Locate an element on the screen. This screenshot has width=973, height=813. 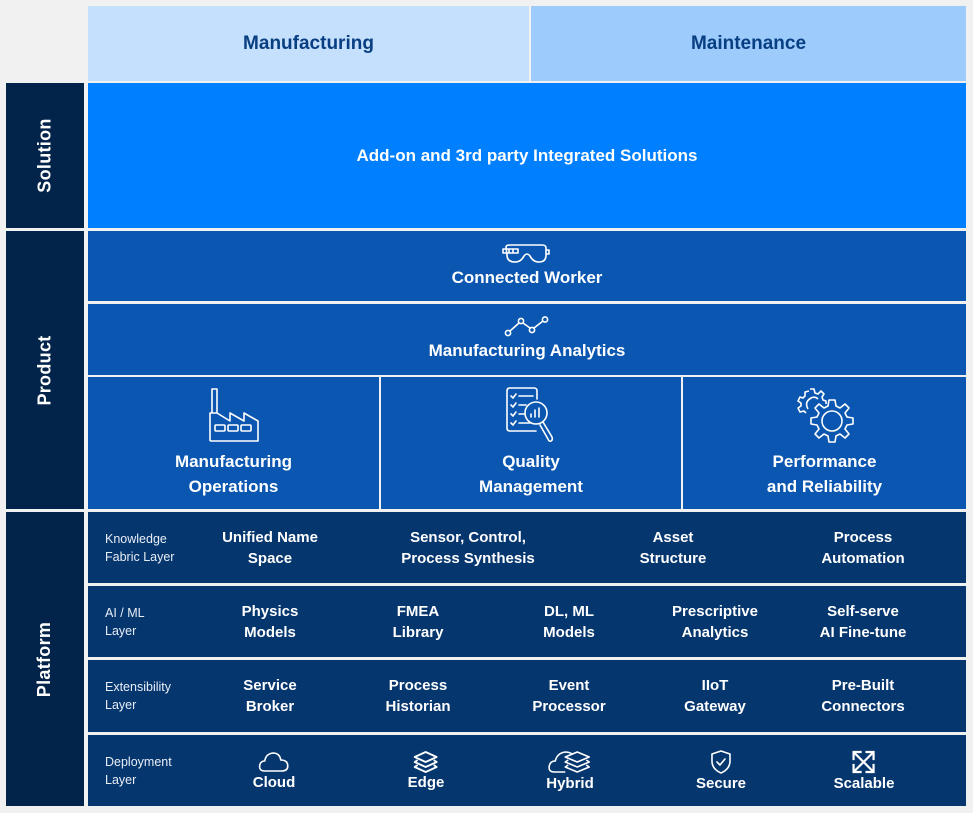
platform-label-text: Platform is located at coordinates (44, 659).